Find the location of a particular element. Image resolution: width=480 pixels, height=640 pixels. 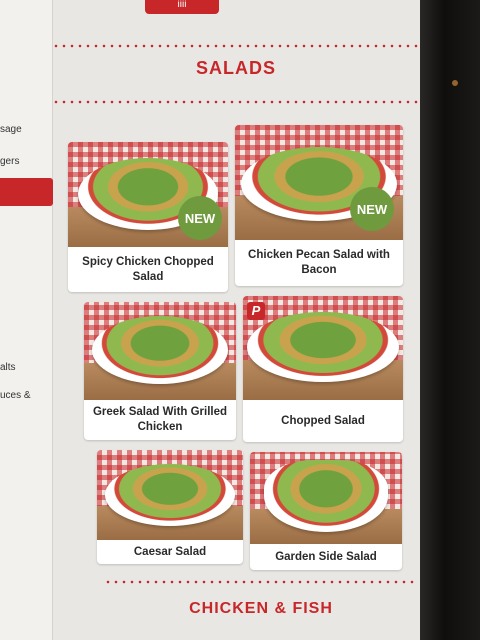

sidebar-item-sausage: sage is located at coordinates (26, 129).